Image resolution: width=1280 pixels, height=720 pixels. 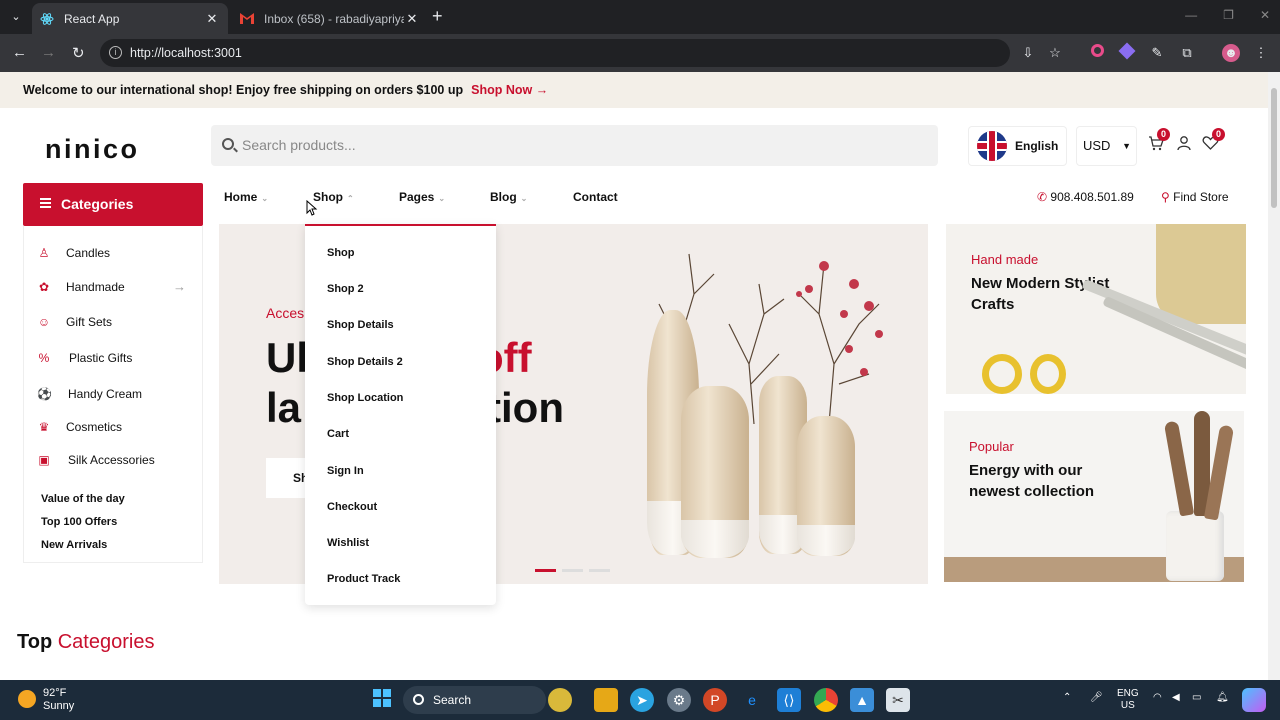 I want to click on tab-react-app: React App ✕, so click(x=130, y=18).